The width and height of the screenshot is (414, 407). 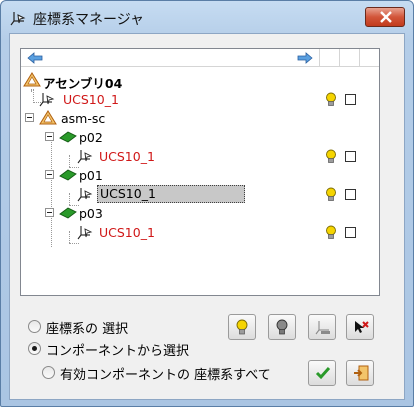 What do you see at coordinates (91, 175) in the screenshot?
I see `tree-label: p01` at bounding box center [91, 175].